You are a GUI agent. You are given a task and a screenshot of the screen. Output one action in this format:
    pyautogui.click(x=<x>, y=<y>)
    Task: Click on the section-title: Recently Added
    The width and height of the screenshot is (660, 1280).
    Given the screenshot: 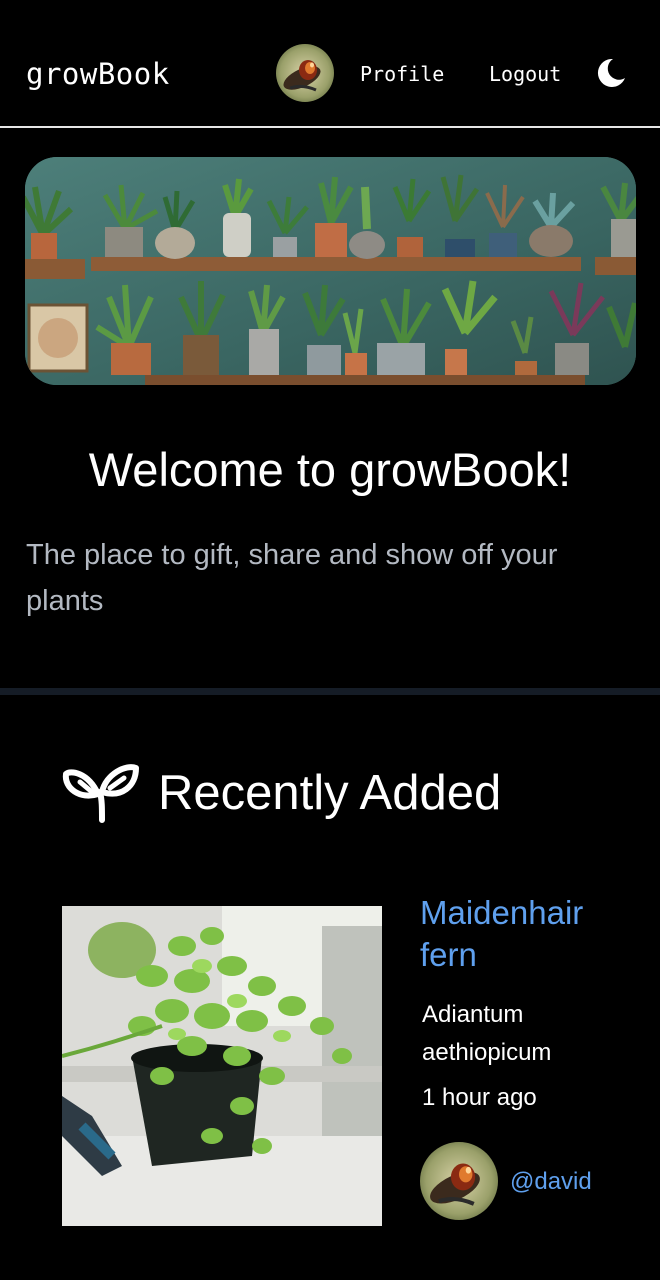 What is the action you would take?
    pyautogui.click(x=330, y=793)
    